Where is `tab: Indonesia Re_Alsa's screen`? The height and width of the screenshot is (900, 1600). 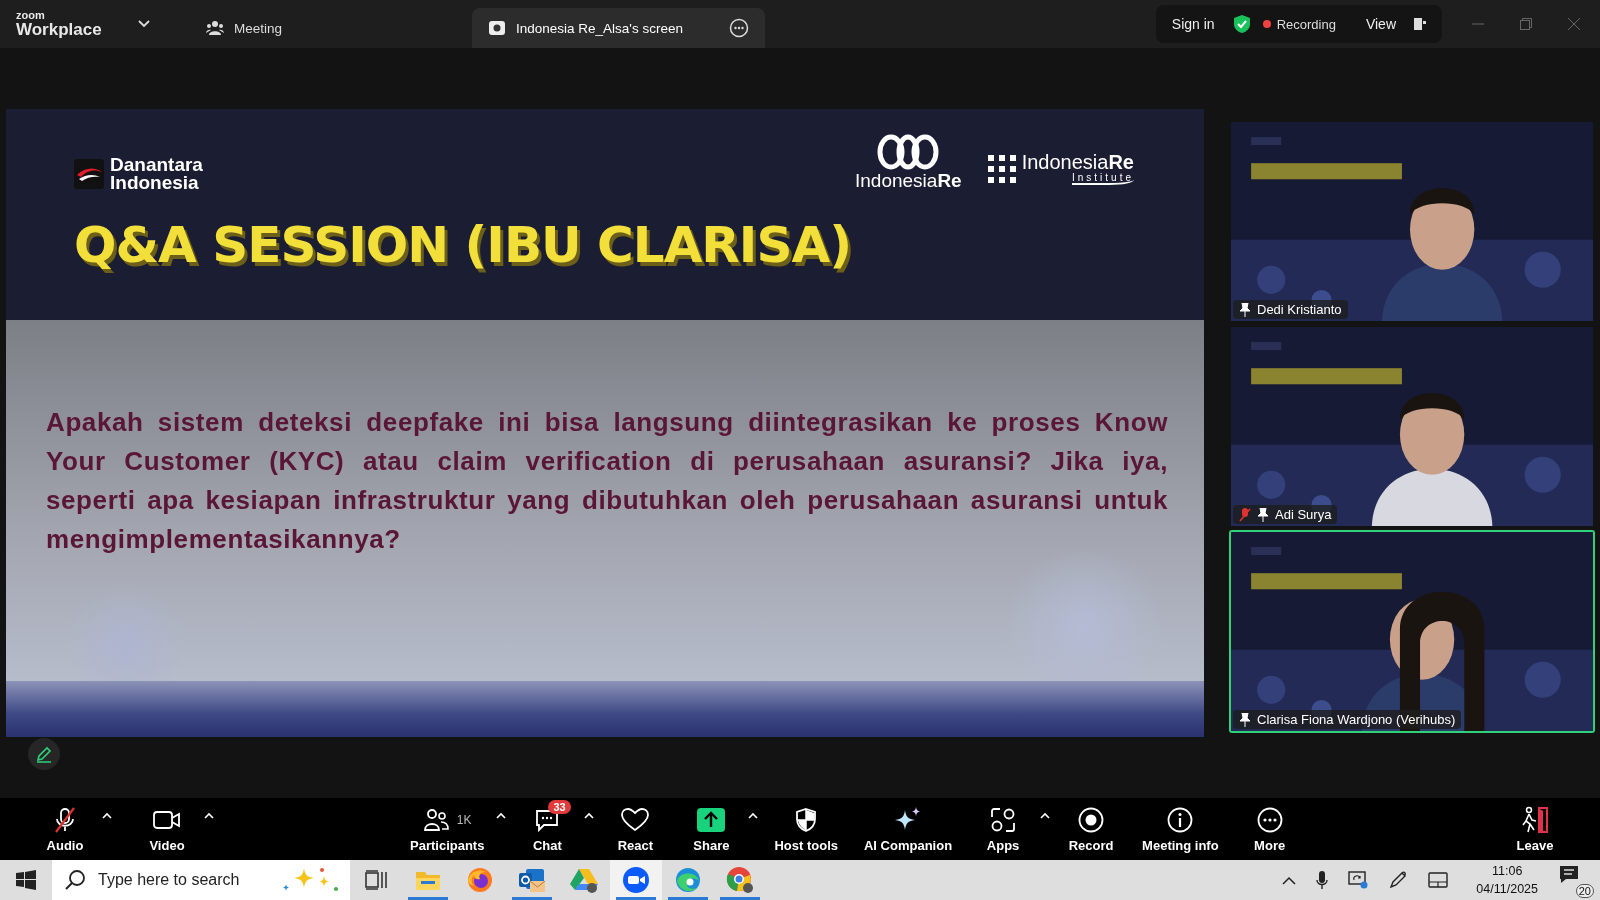
tab: Indonesia Re_Alsa's screen is located at coordinates (618, 28).